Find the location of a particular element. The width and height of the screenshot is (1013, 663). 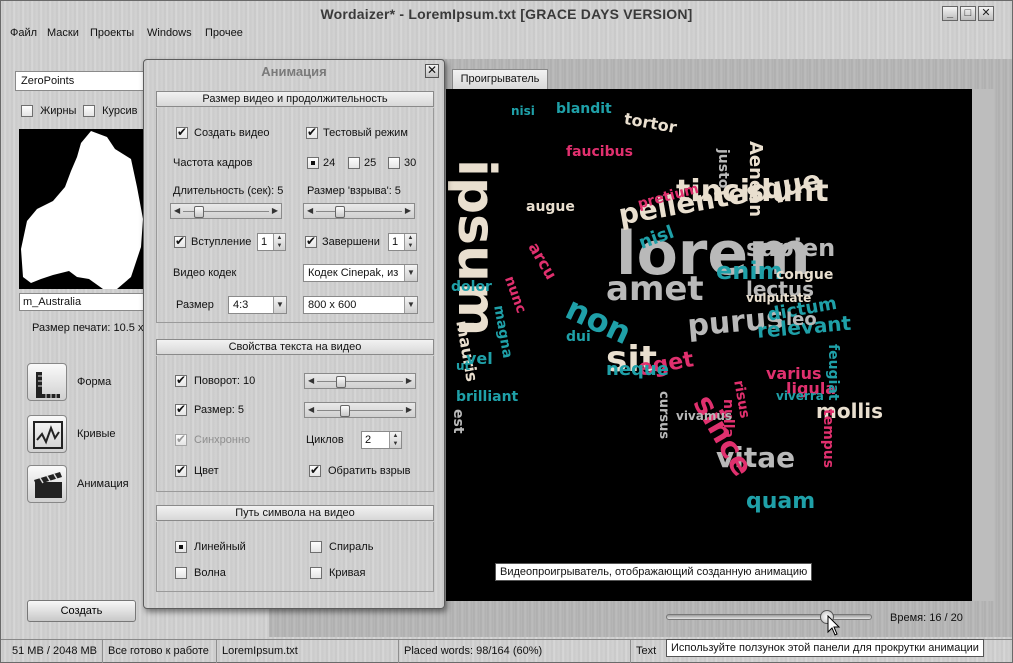

cloud-word: tempus is located at coordinates (828, 439).